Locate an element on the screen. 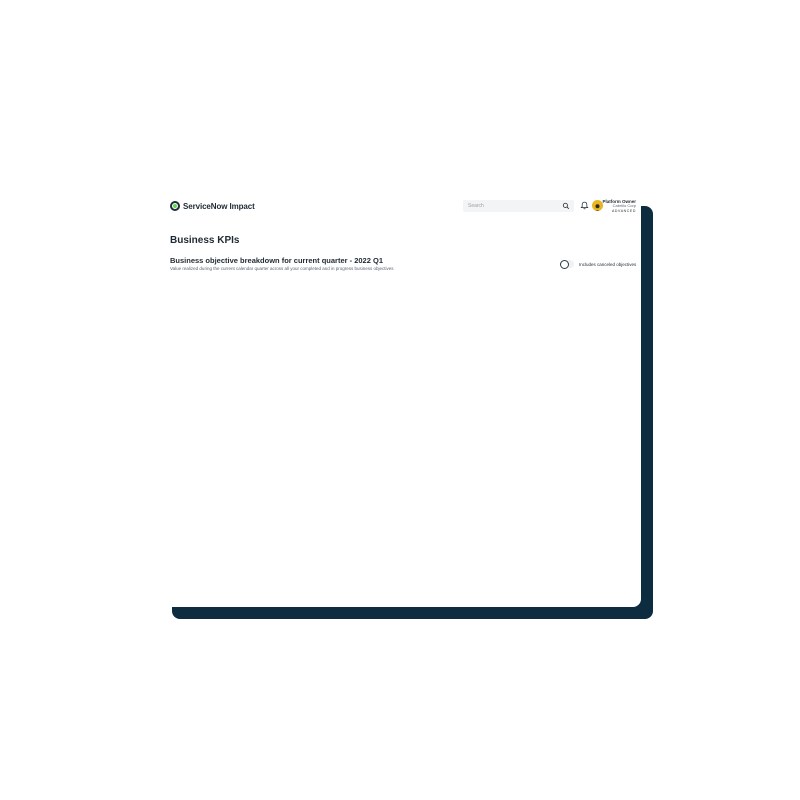  bell-icon is located at coordinates (584, 205).